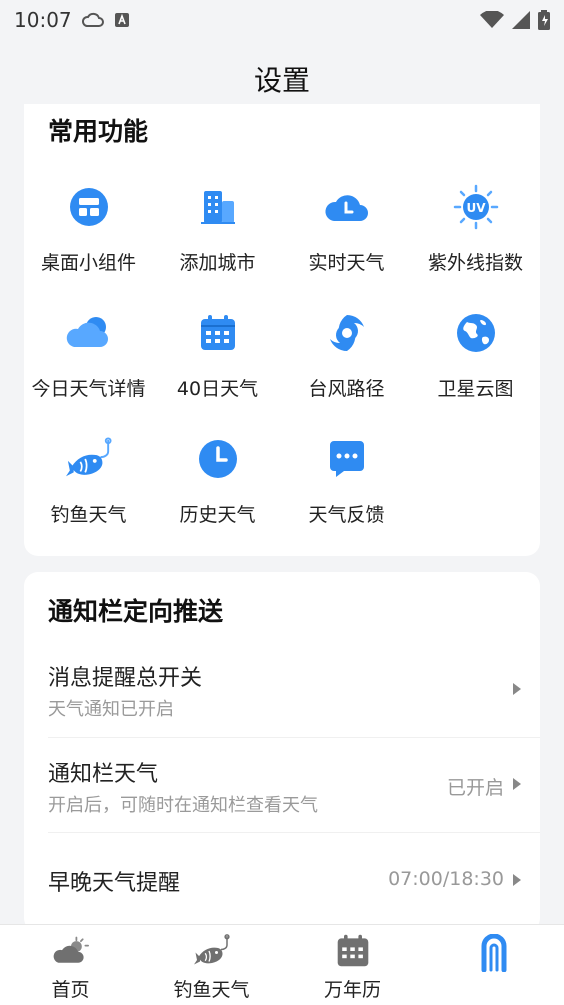 The height and width of the screenshot is (1005, 564). Describe the element at coordinates (70, 990) in the screenshot. I see `tab-label: 首页` at that location.